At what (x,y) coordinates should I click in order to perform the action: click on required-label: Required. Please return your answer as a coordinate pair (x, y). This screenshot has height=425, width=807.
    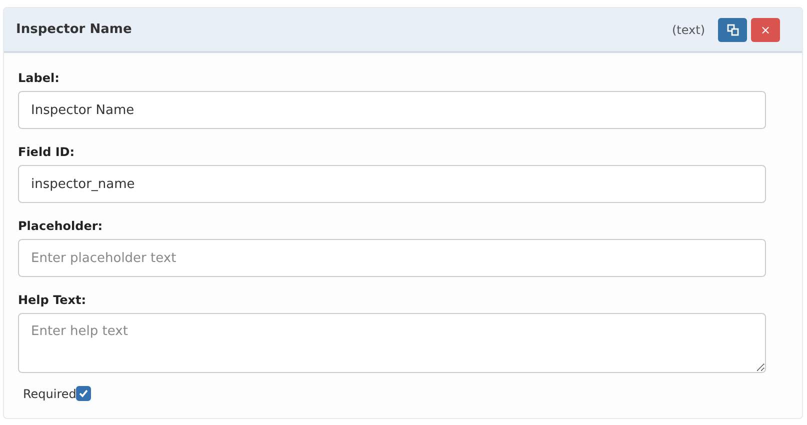
    Looking at the image, I should click on (49, 393).